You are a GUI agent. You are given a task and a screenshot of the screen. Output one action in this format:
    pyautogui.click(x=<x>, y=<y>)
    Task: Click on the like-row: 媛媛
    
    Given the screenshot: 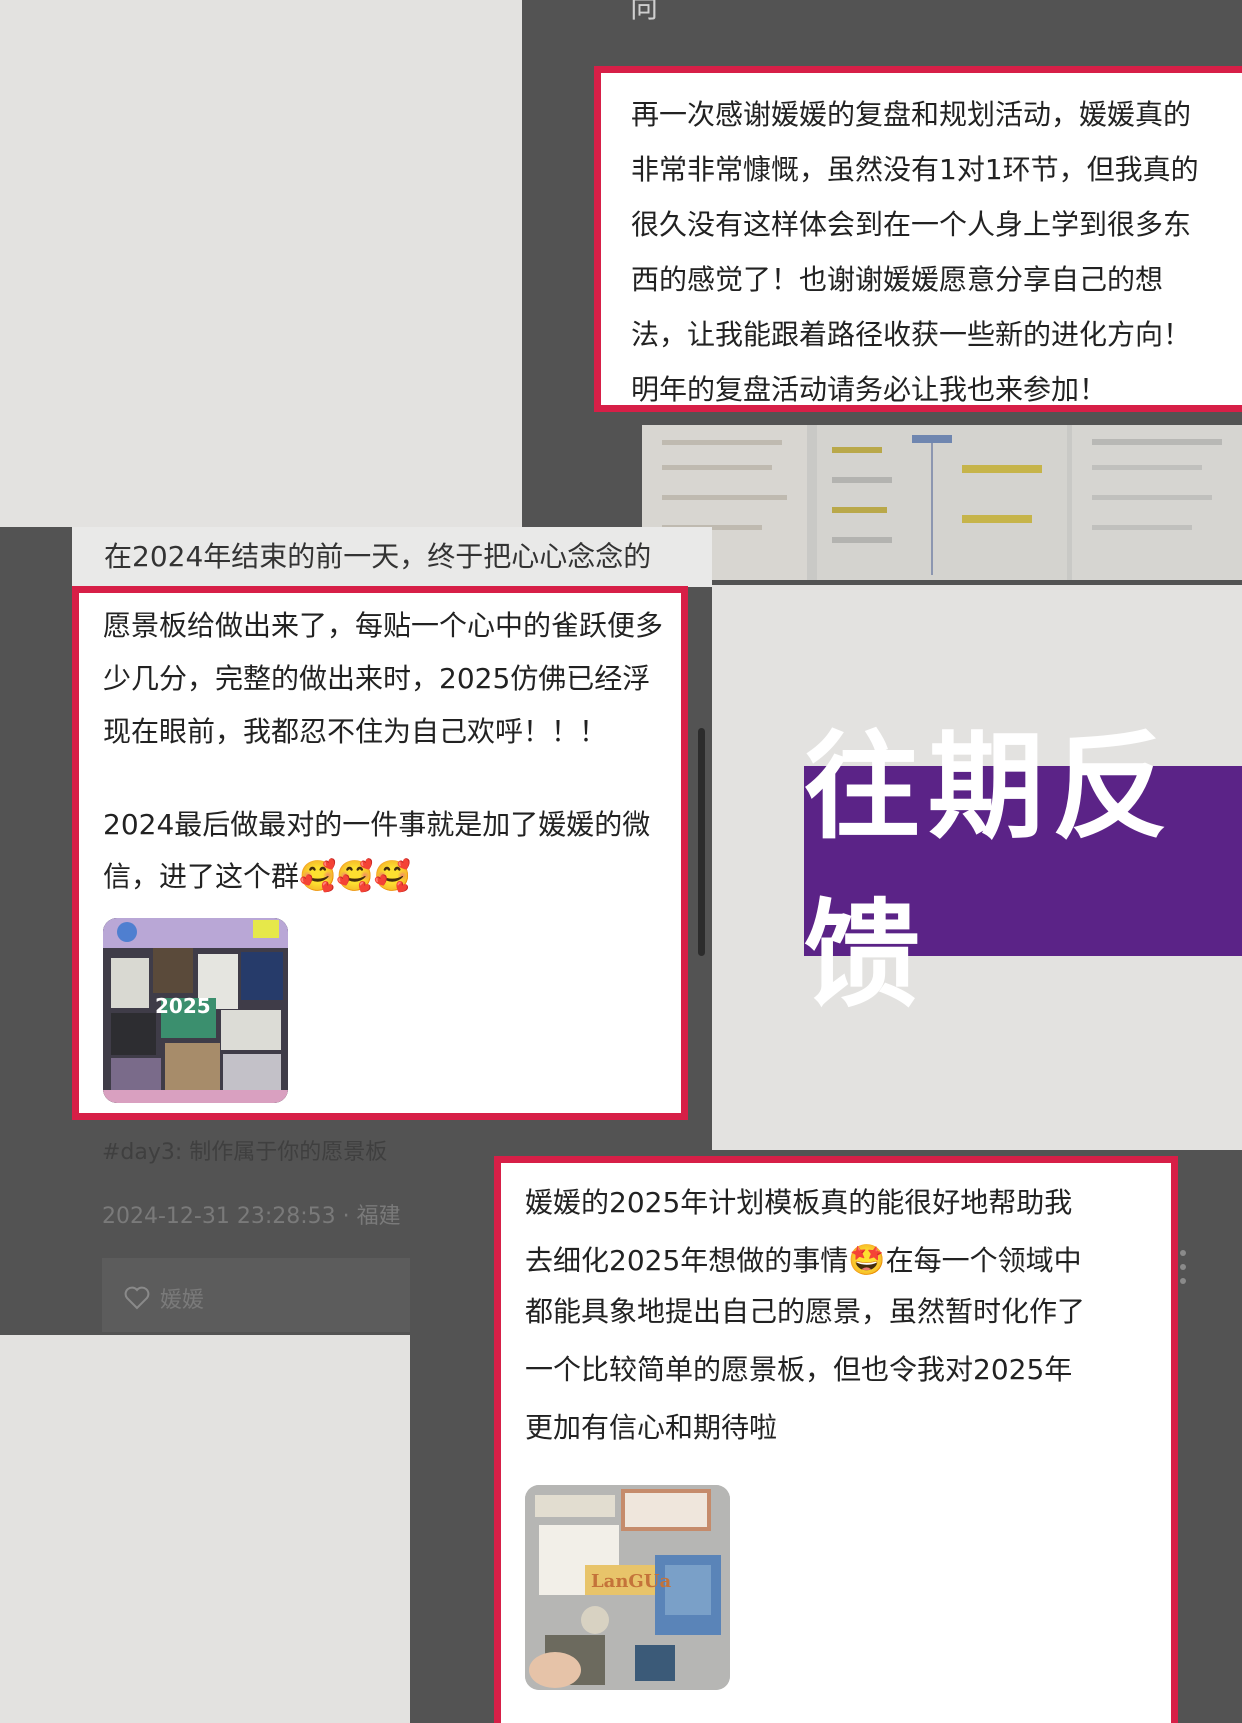 What is the action you would take?
    pyautogui.click(x=164, y=1298)
    